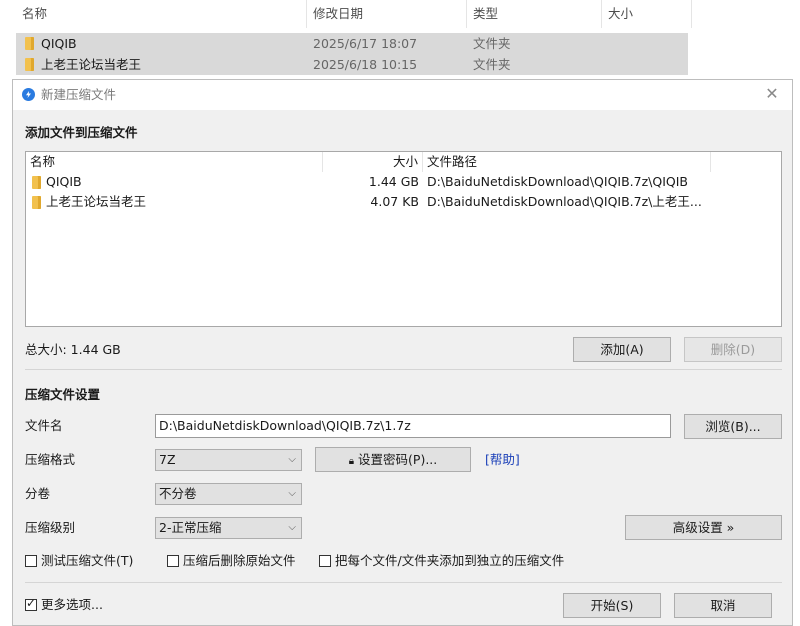 This screenshot has width=800, height=626. I want to click on add-files-heading: 添加文件到压缩文件, so click(81, 132).